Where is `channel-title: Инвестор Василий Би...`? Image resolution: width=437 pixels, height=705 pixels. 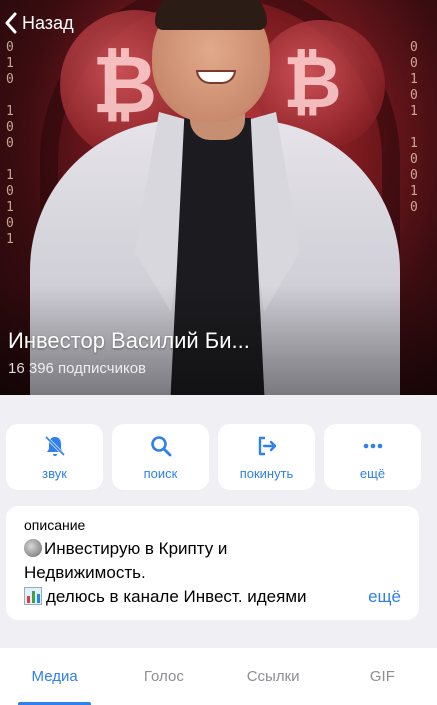 channel-title: Инвестор Василий Би... is located at coordinates (129, 340).